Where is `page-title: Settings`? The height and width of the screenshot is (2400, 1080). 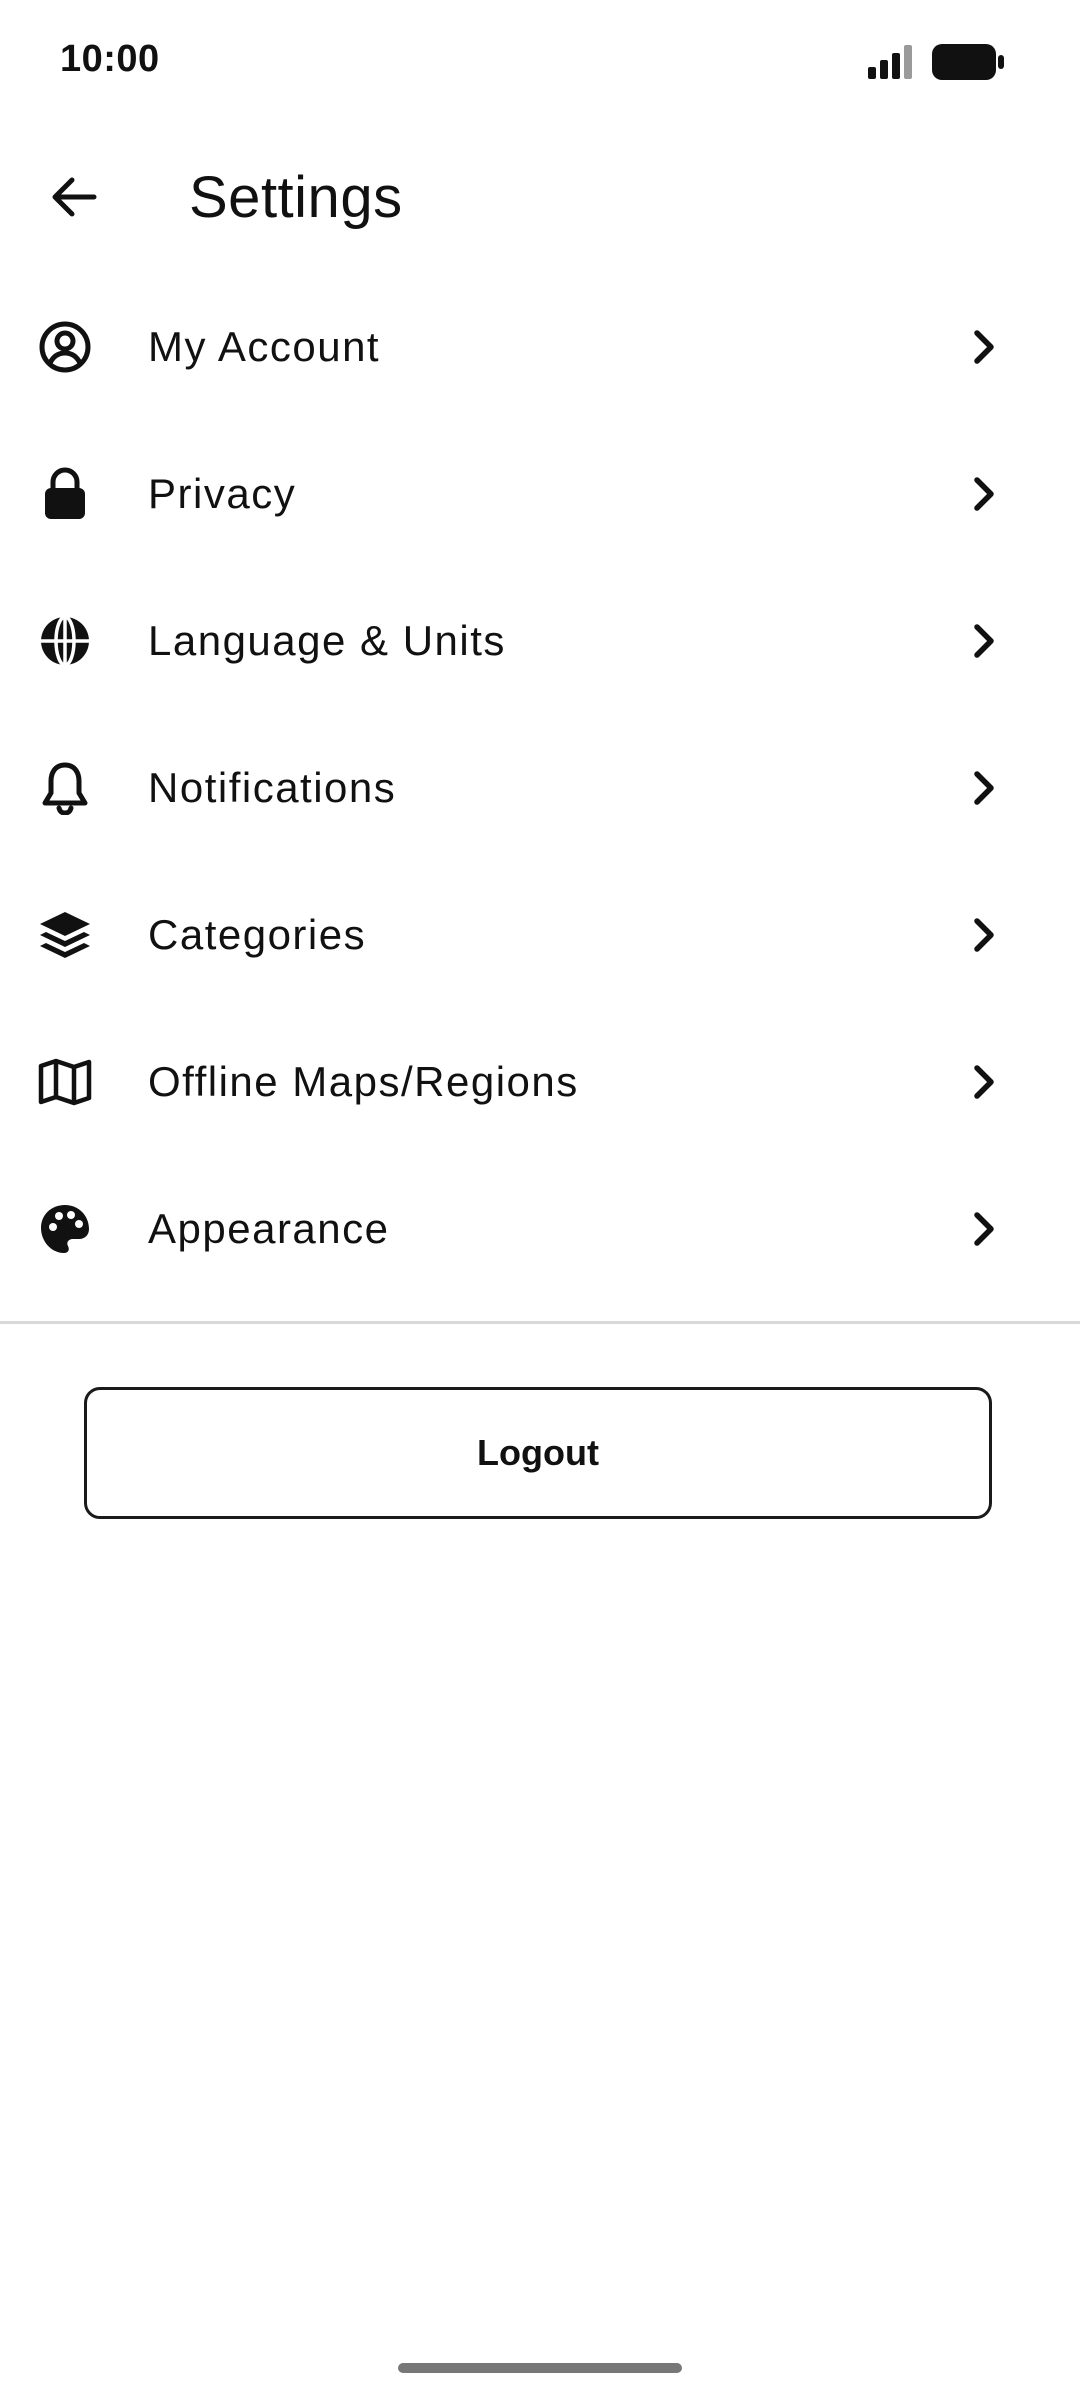
page-title: Settings is located at coordinates (296, 197).